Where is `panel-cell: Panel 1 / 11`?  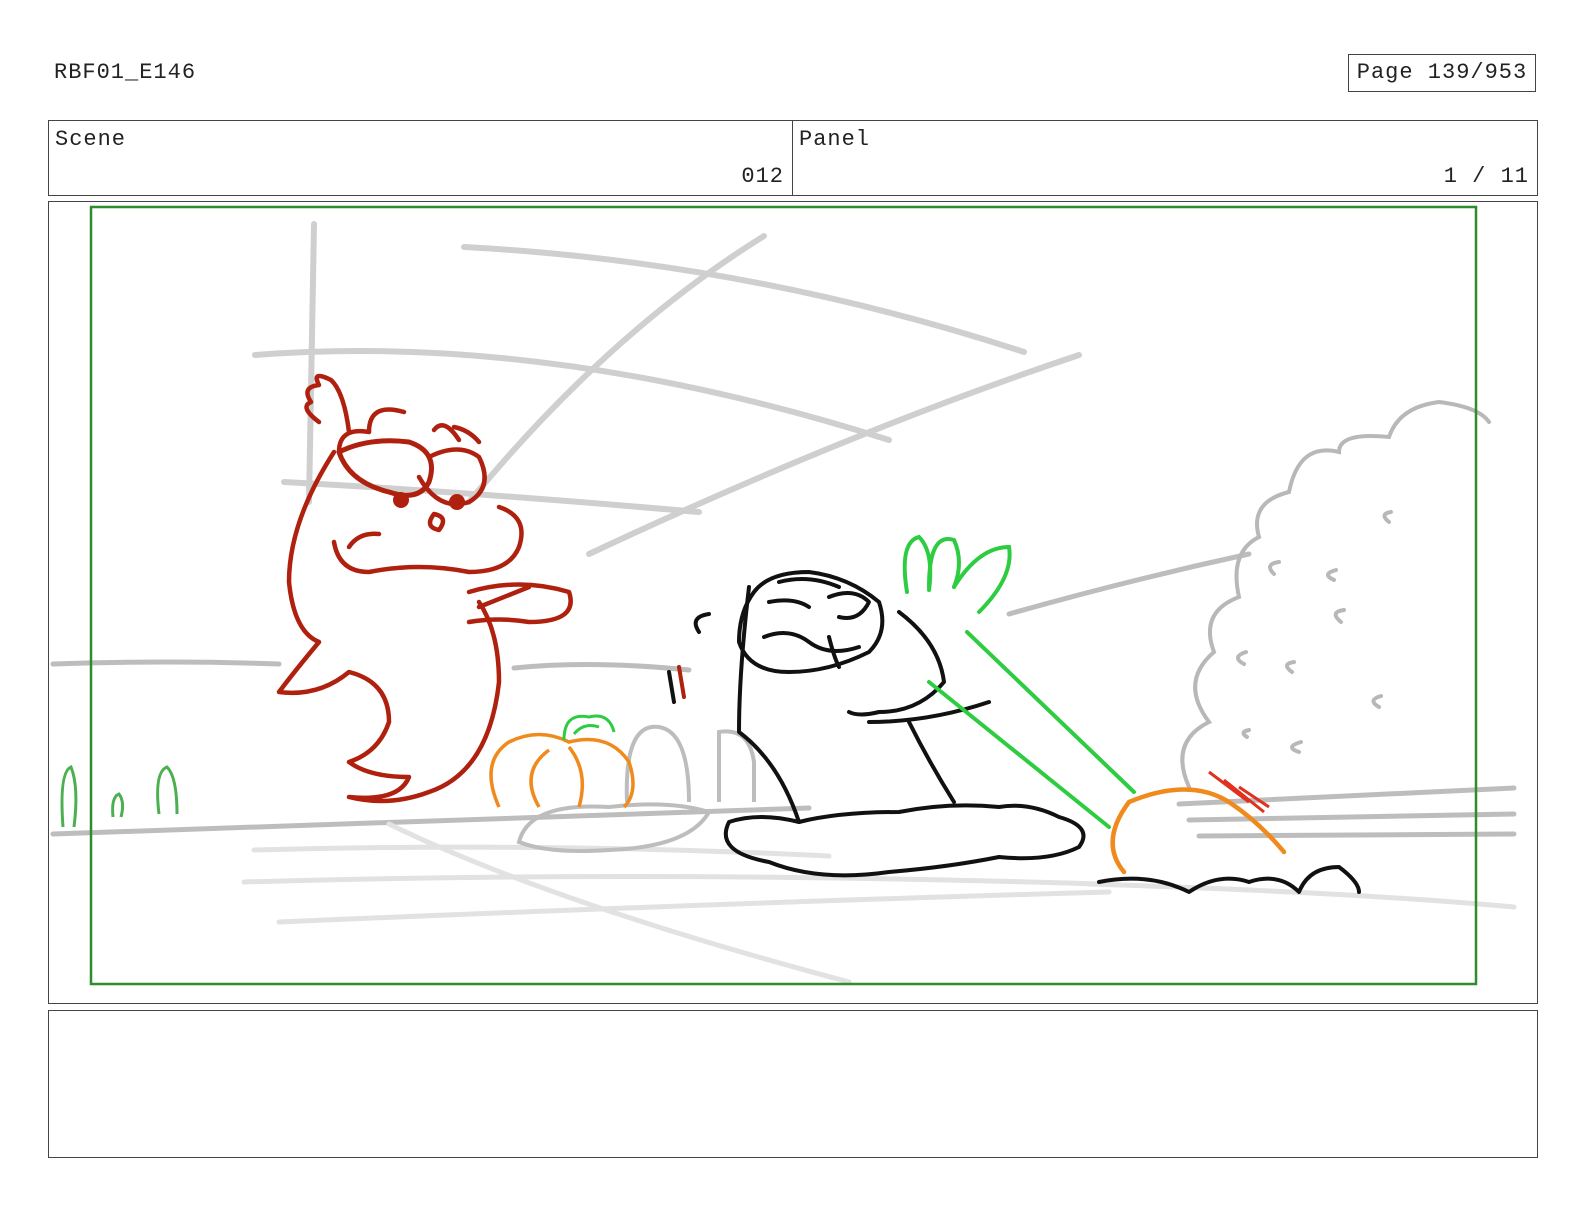
panel-cell: Panel 1 / 11 is located at coordinates (1165, 158).